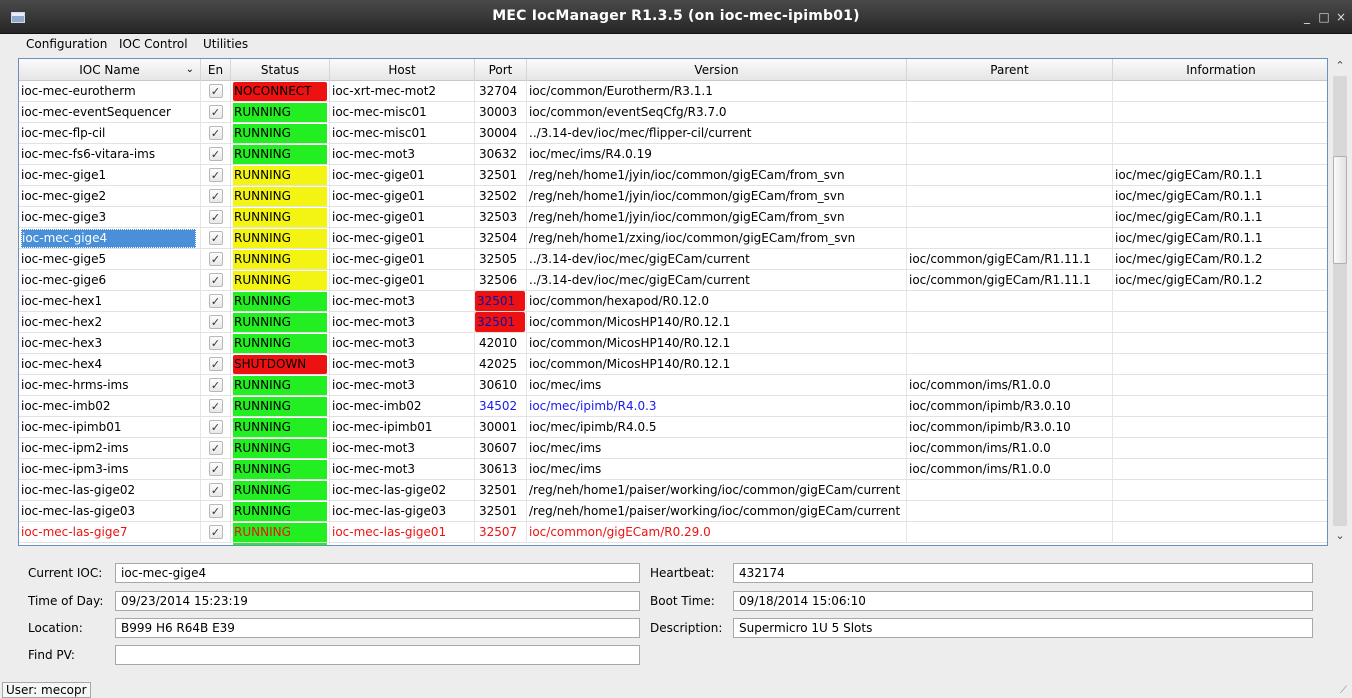 Image resolution: width=1352 pixels, height=698 pixels. I want to click on ioc-name-cell: ioc-mec-hrms-ims, so click(110, 385).